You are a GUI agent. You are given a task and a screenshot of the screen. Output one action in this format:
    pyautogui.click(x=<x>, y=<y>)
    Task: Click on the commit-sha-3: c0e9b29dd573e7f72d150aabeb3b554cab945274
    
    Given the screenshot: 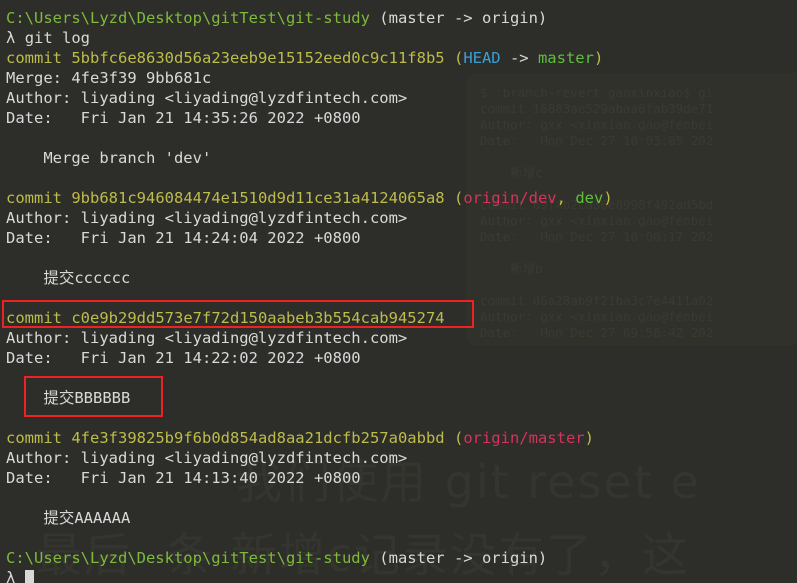 What is the action you would take?
    pyautogui.click(x=258, y=318)
    